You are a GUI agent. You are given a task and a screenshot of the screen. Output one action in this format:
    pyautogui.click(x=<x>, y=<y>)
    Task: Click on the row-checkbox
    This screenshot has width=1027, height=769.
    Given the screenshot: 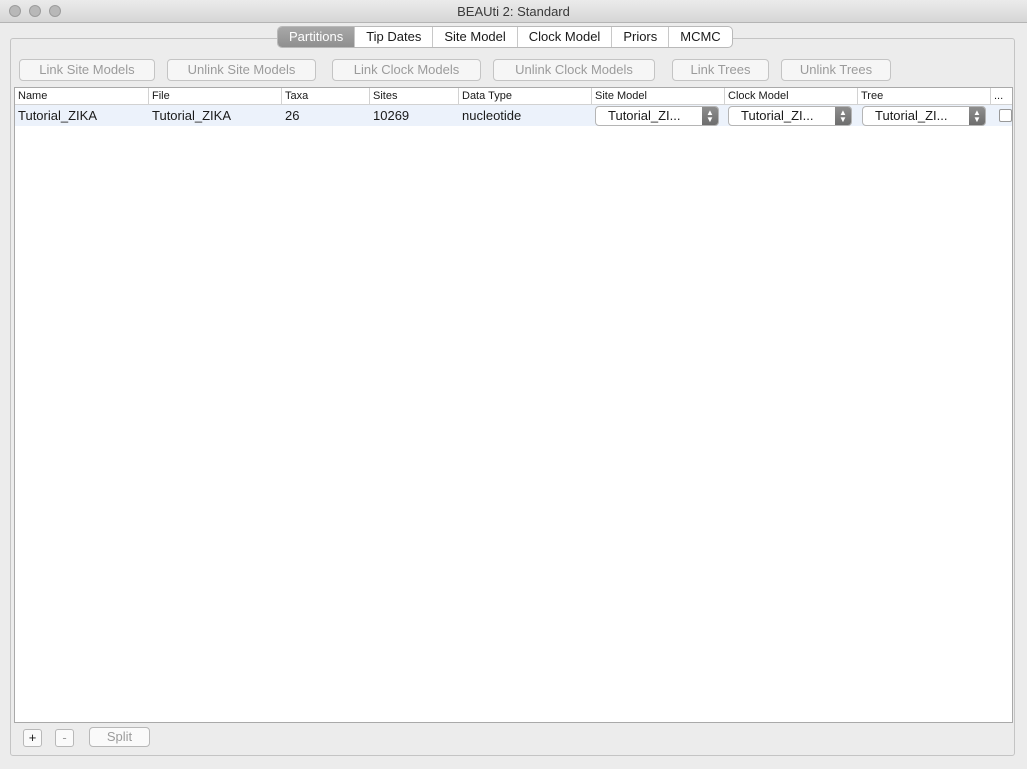 What is the action you would take?
    pyautogui.click(x=1005, y=115)
    